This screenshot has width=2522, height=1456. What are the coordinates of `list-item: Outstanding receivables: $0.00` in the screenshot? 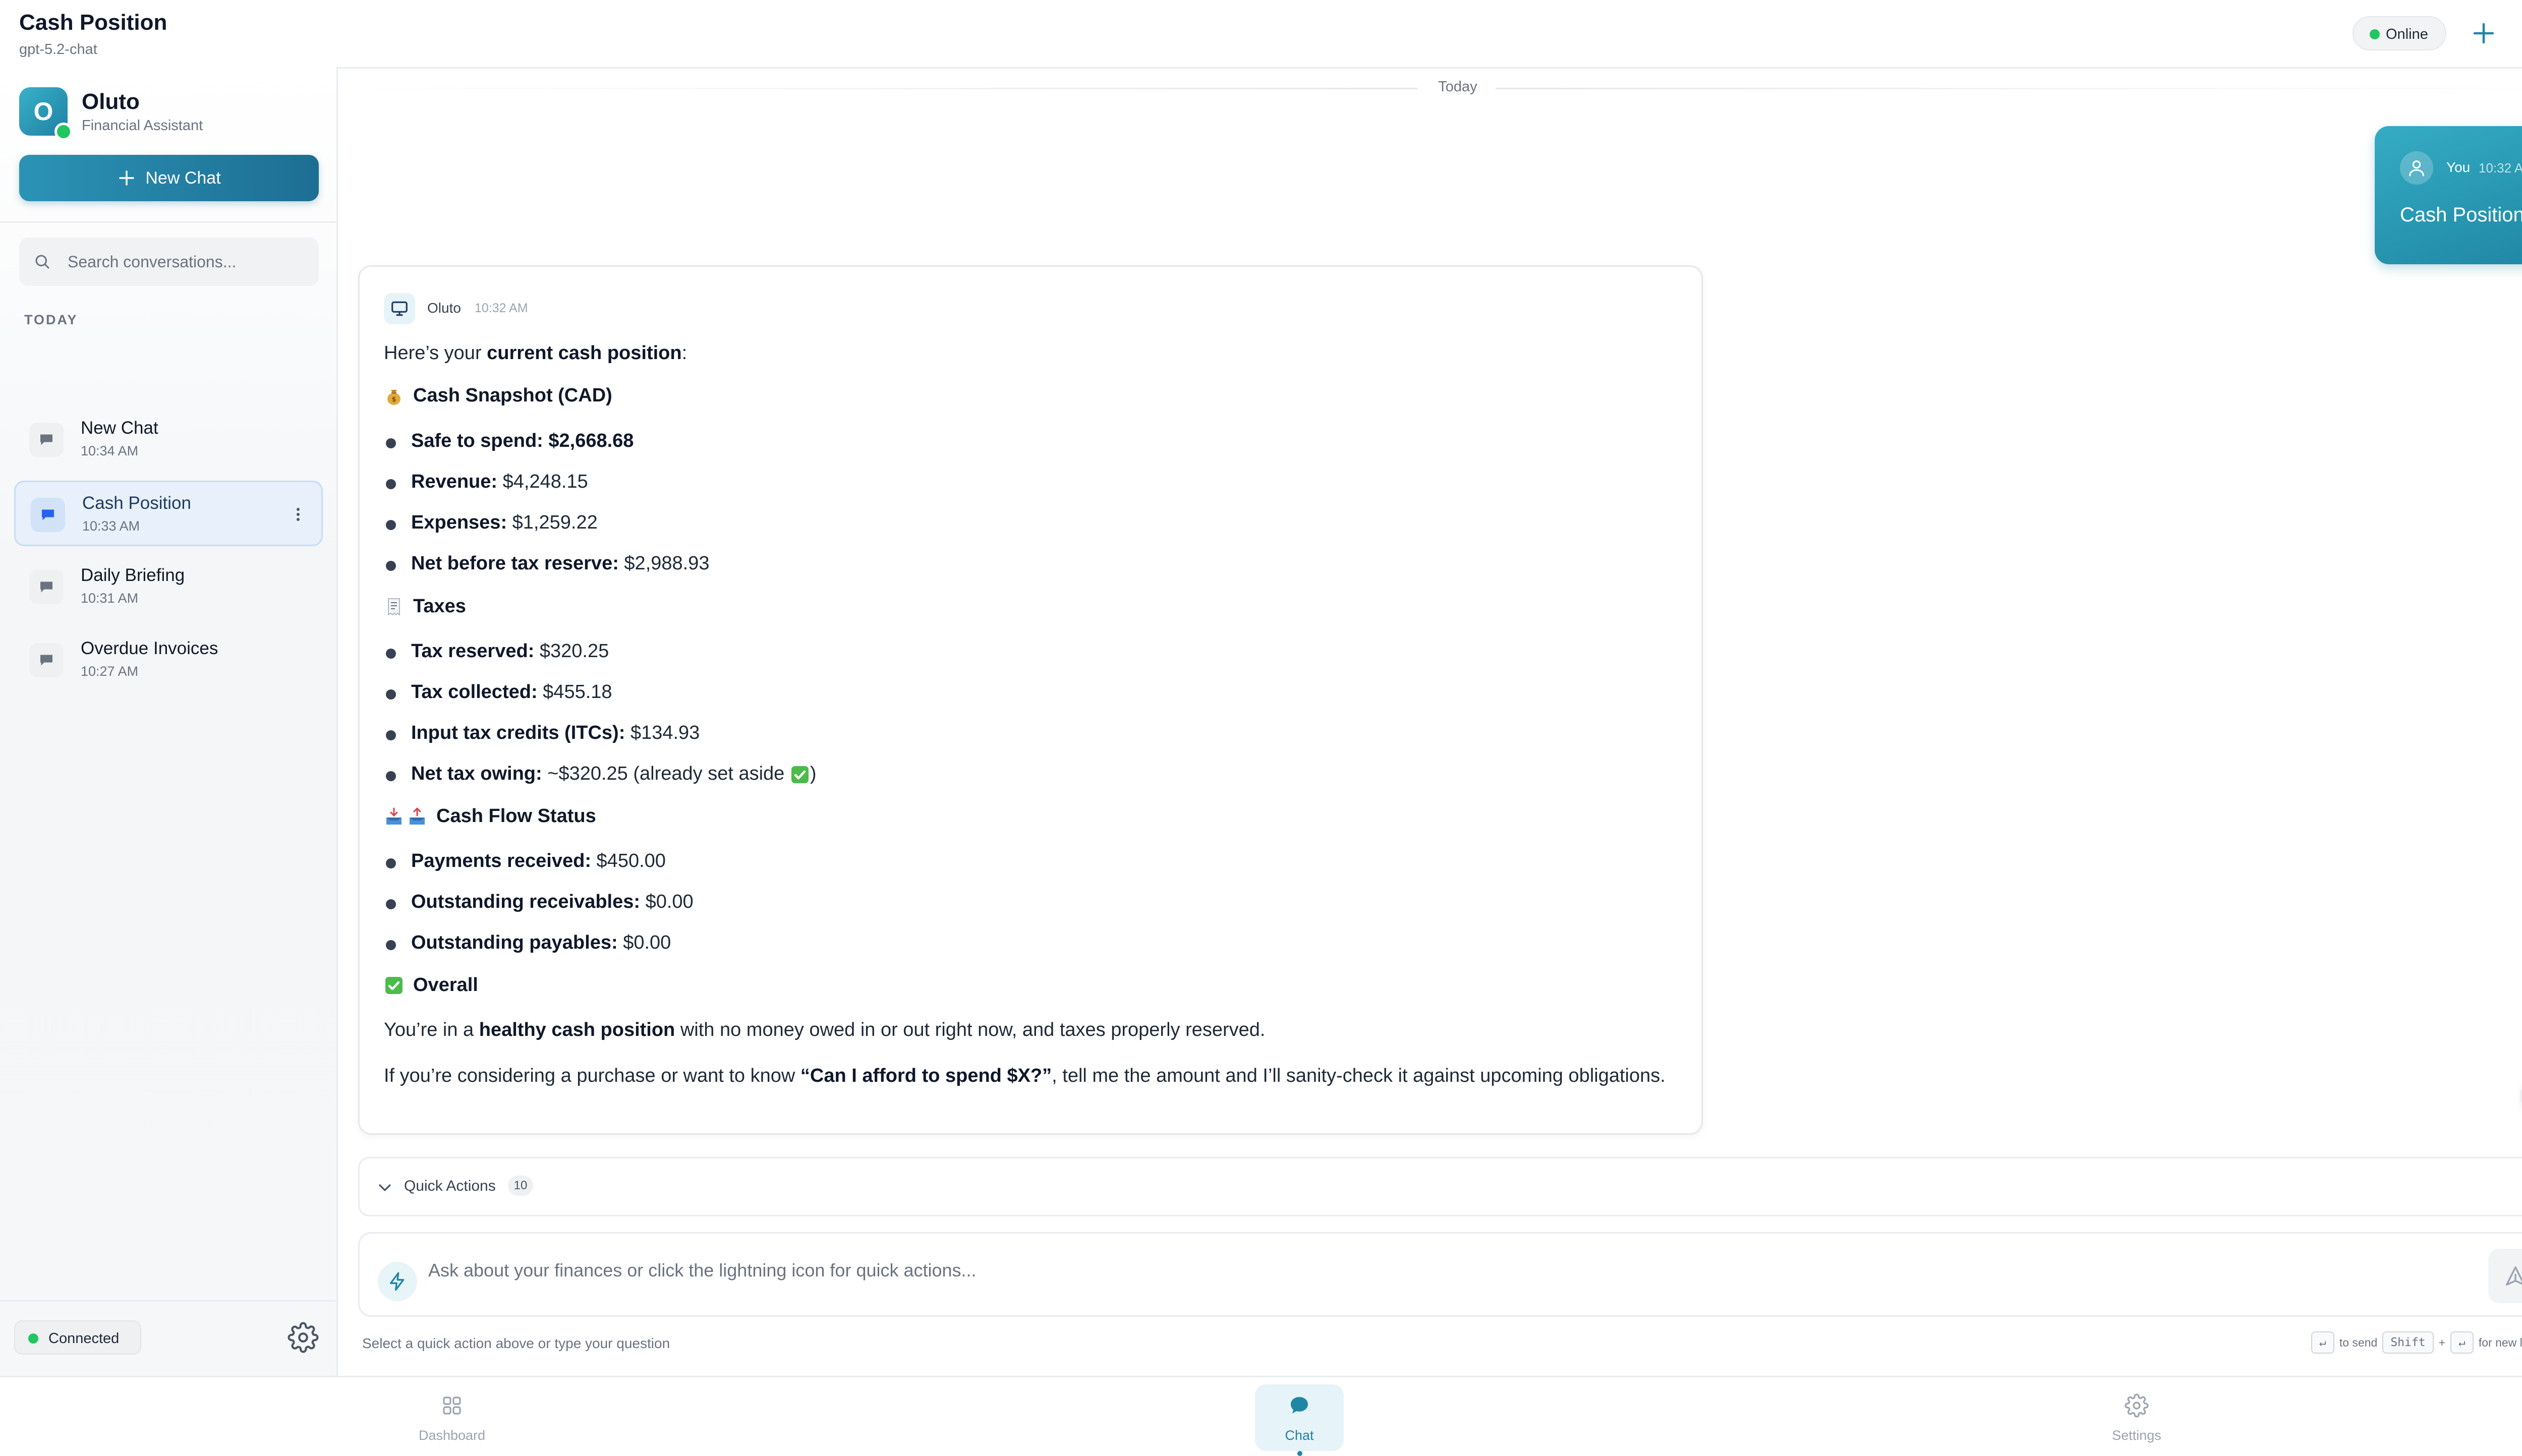 It's located at (539, 902).